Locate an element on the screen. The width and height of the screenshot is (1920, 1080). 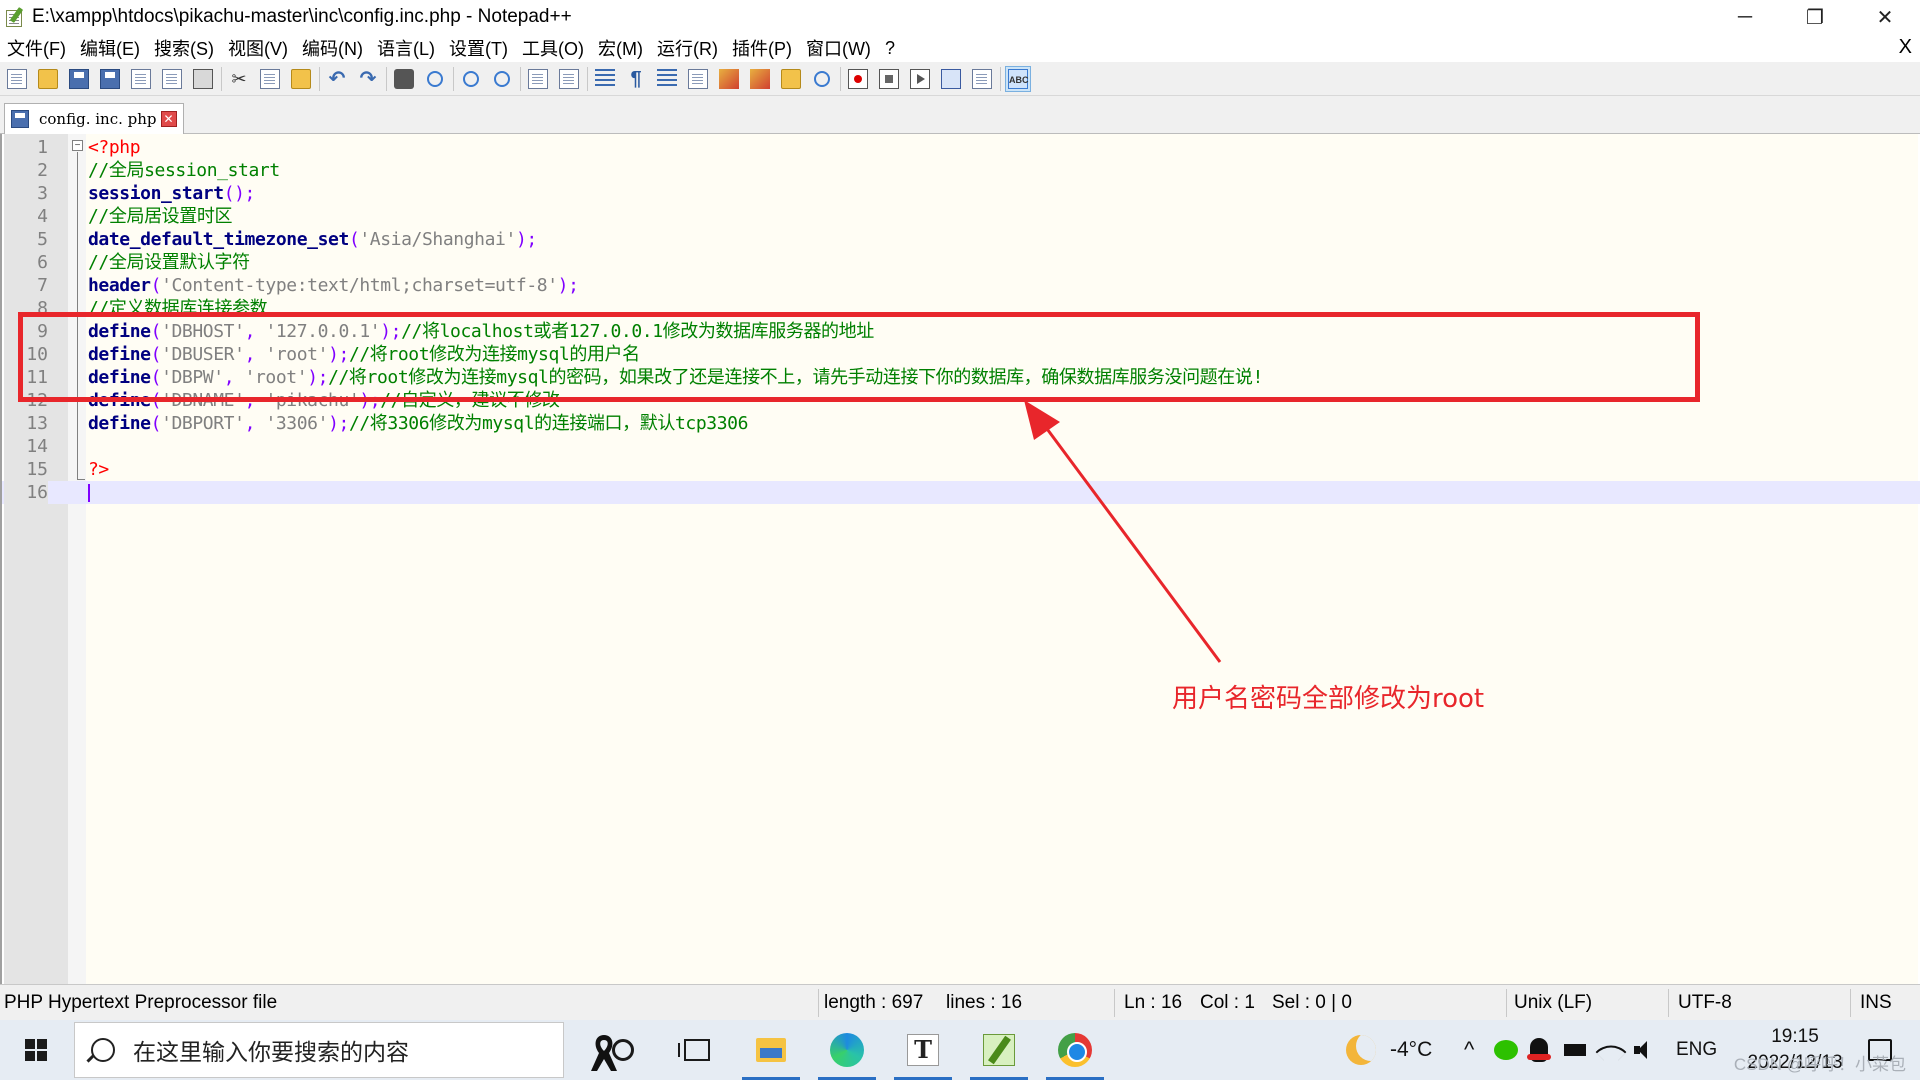
indent-guide-button is located at coordinates (667, 79).